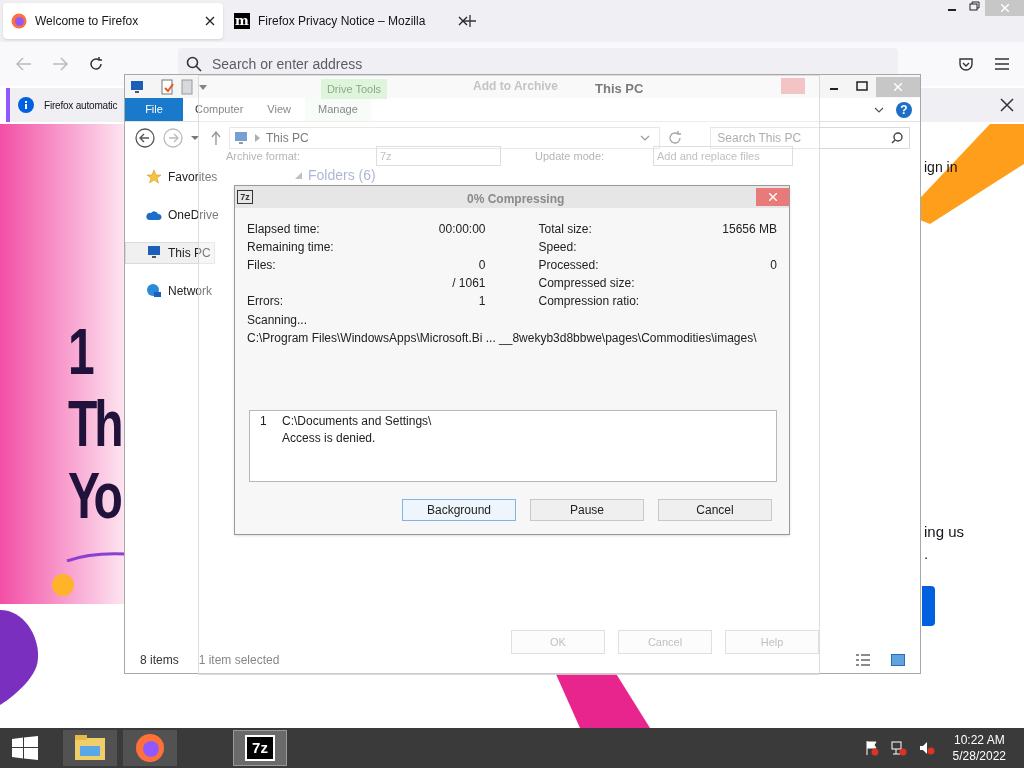 The height and width of the screenshot is (768, 1024). I want to click on tab-title: Welcome to Firefox, so click(87, 21).